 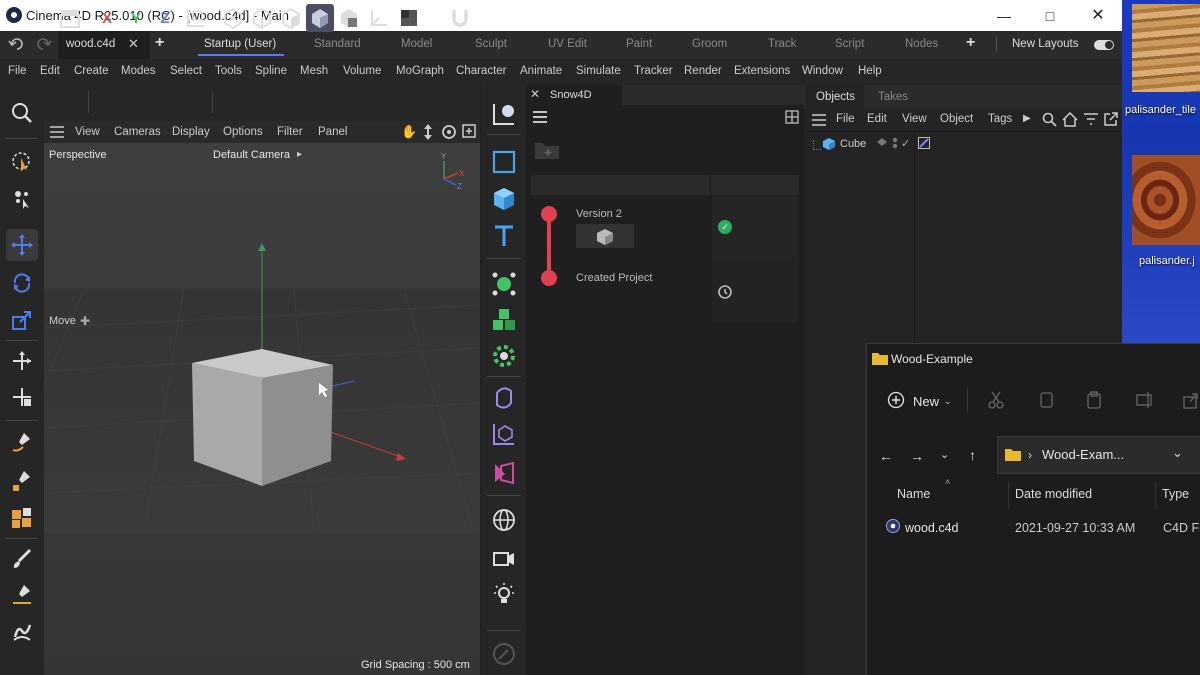 I want to click on selection-tool-icon, so click(x=22, y=162).